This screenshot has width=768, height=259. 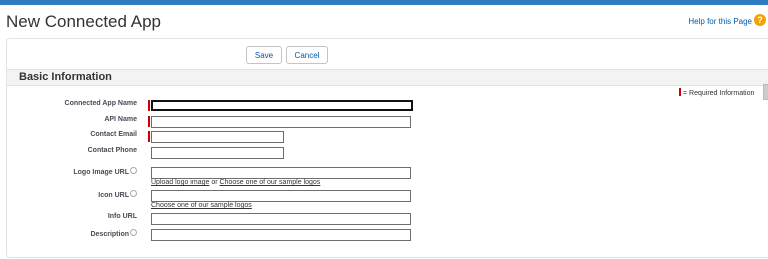 What do you see at coordinates (282, 105) in the screenshot?
I see `connected-app-name-input` at bounding box center [282, 105].